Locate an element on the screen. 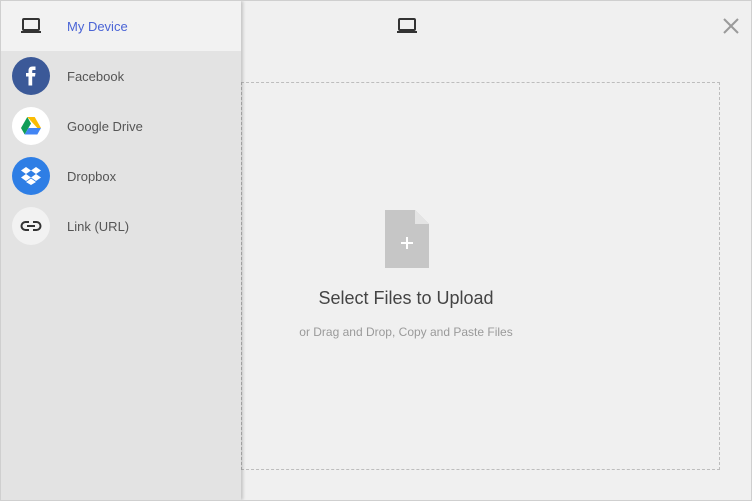 Image resolution: width=752 pixels, height=501 pixels. upload-subtitle: or Drag and Drop, Copy and Paste Files is located at coordinates (406, 332).